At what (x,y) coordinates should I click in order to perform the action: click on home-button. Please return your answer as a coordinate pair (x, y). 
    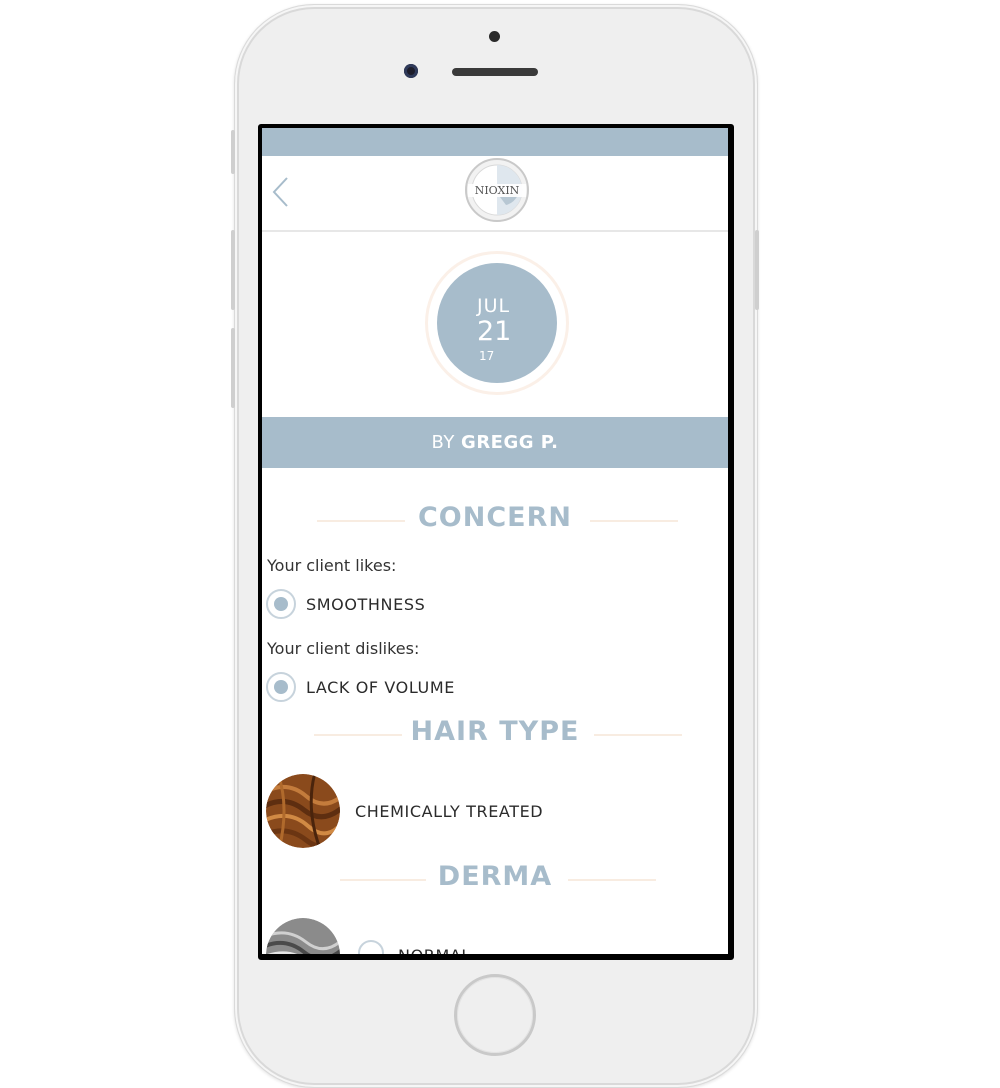
    Looking at the image, I should click on (495, 1015).